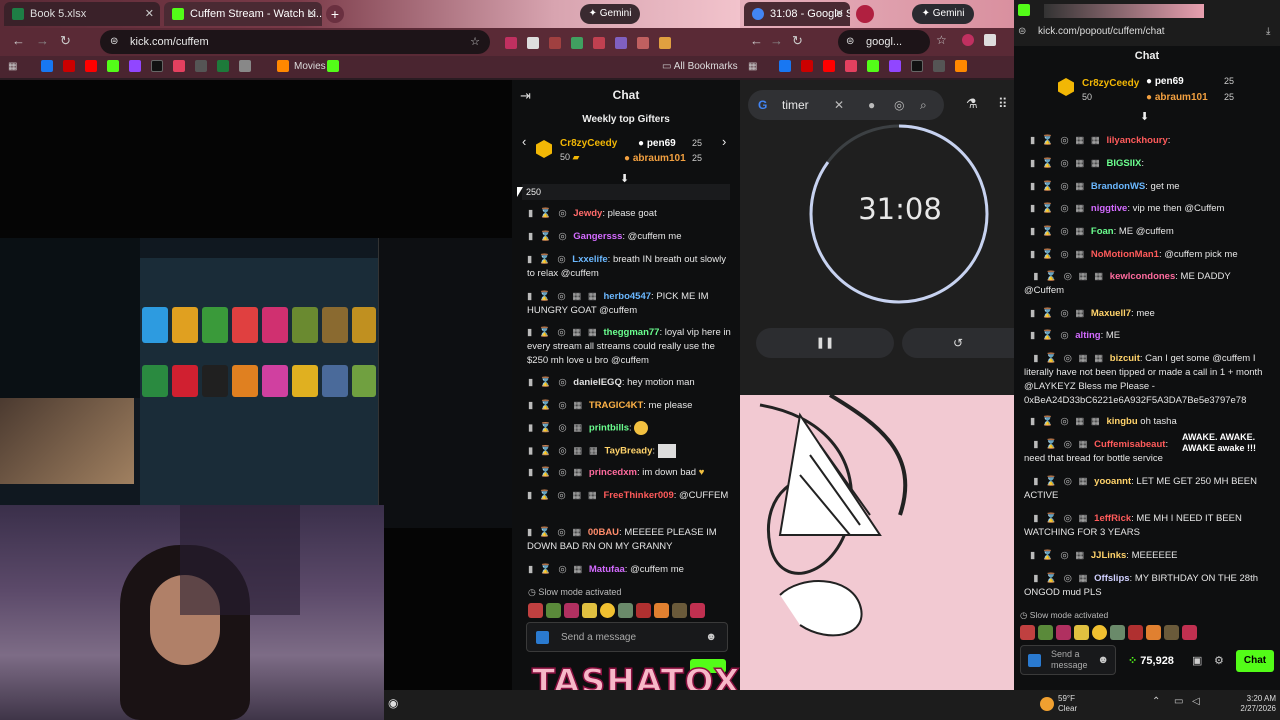 This screenshot has height=720, width=1280. I want to click on send-message-input: Send a message ☻, so click(627, 637).